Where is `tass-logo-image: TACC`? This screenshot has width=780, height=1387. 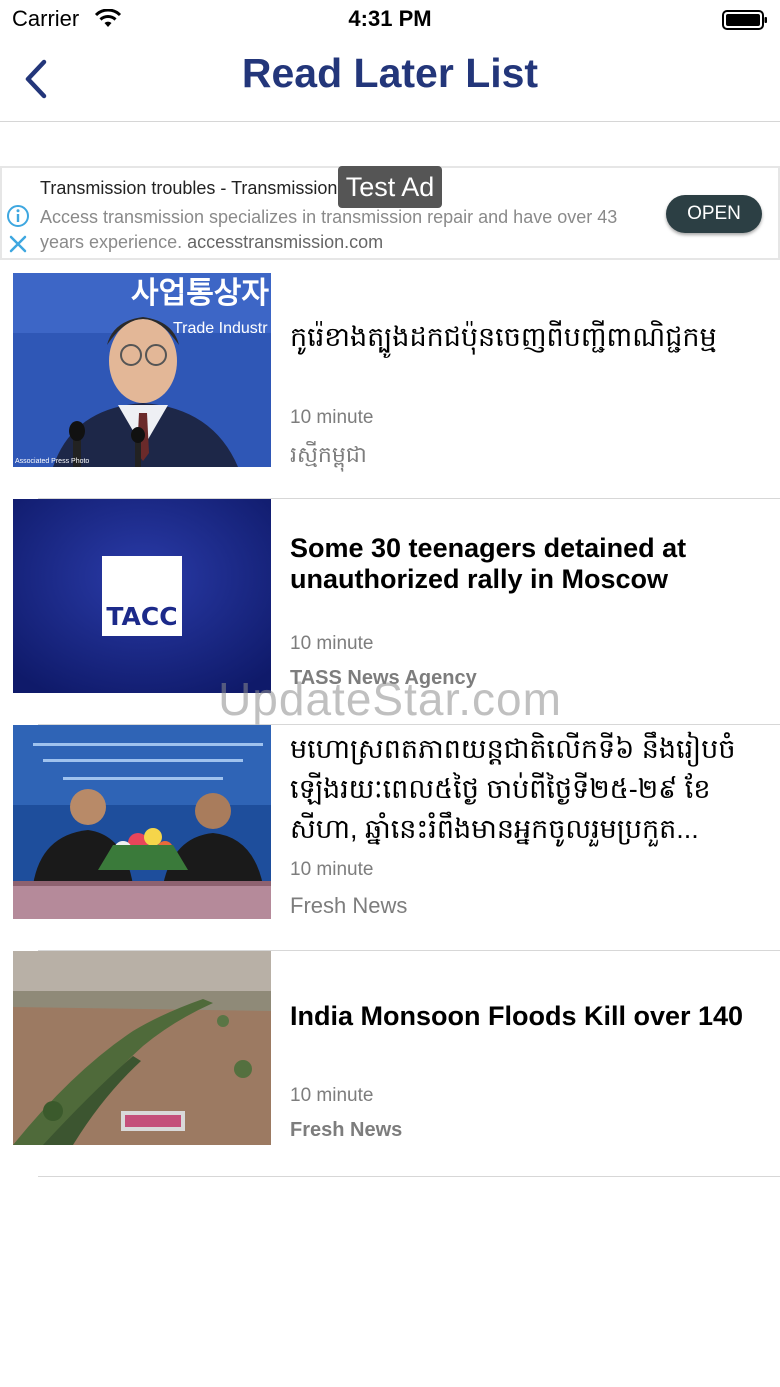
tass-logo-image: TACC is located at coordinates (142, 596).